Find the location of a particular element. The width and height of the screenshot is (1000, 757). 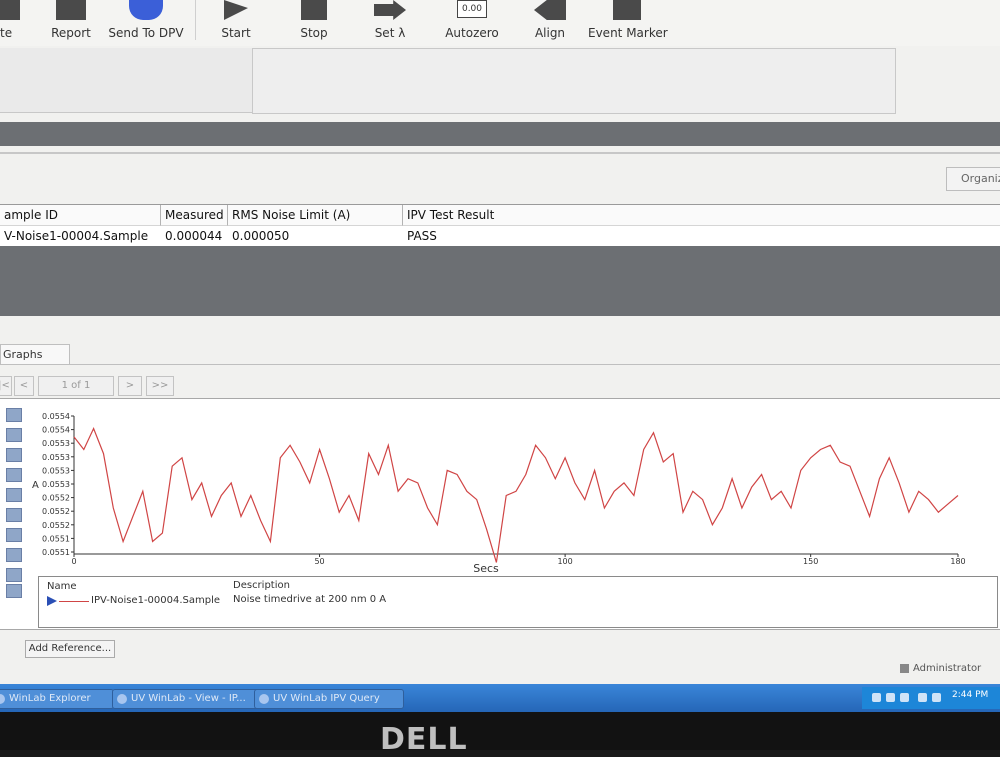

legend-line-sample is located at coordinates (74, 601).